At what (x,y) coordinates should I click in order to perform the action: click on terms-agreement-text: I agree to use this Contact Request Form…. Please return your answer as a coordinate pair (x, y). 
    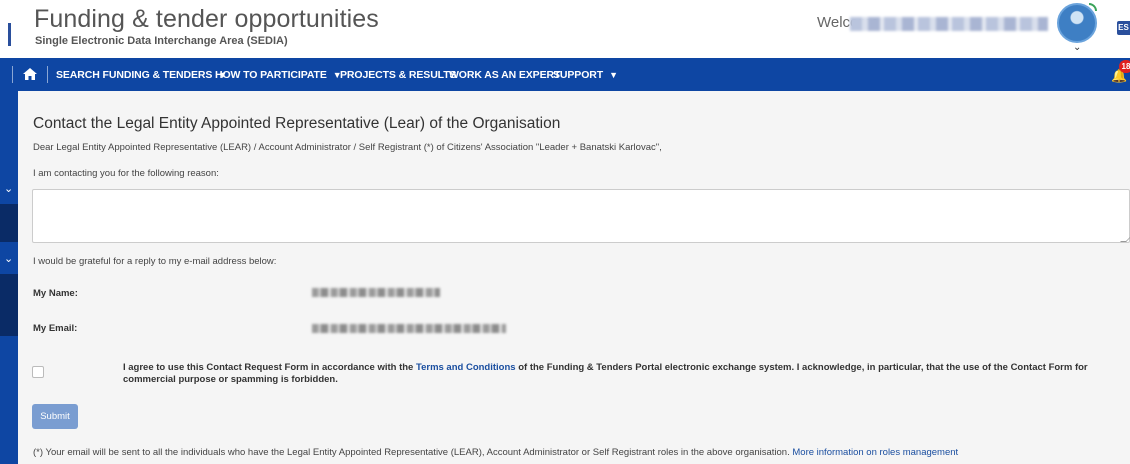
    Looking at the image, I should click on (626, 374).